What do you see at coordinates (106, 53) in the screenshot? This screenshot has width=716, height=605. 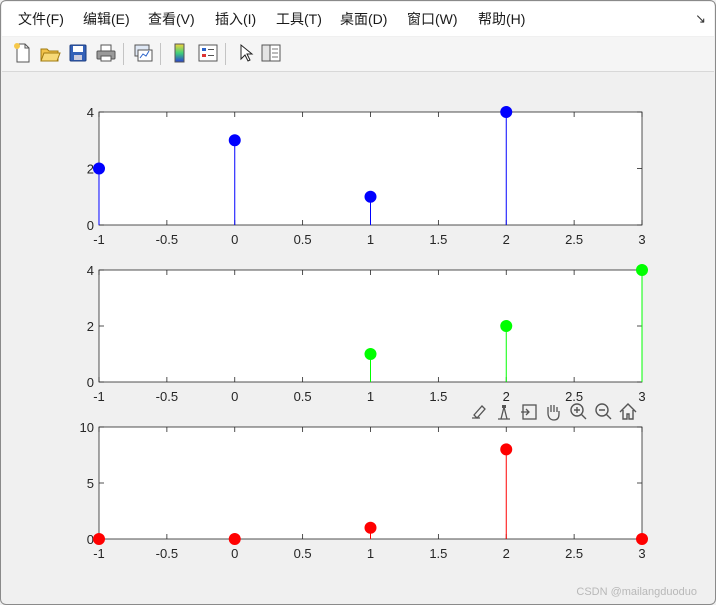 I see `print-icon` at bounding box center [106, 53].